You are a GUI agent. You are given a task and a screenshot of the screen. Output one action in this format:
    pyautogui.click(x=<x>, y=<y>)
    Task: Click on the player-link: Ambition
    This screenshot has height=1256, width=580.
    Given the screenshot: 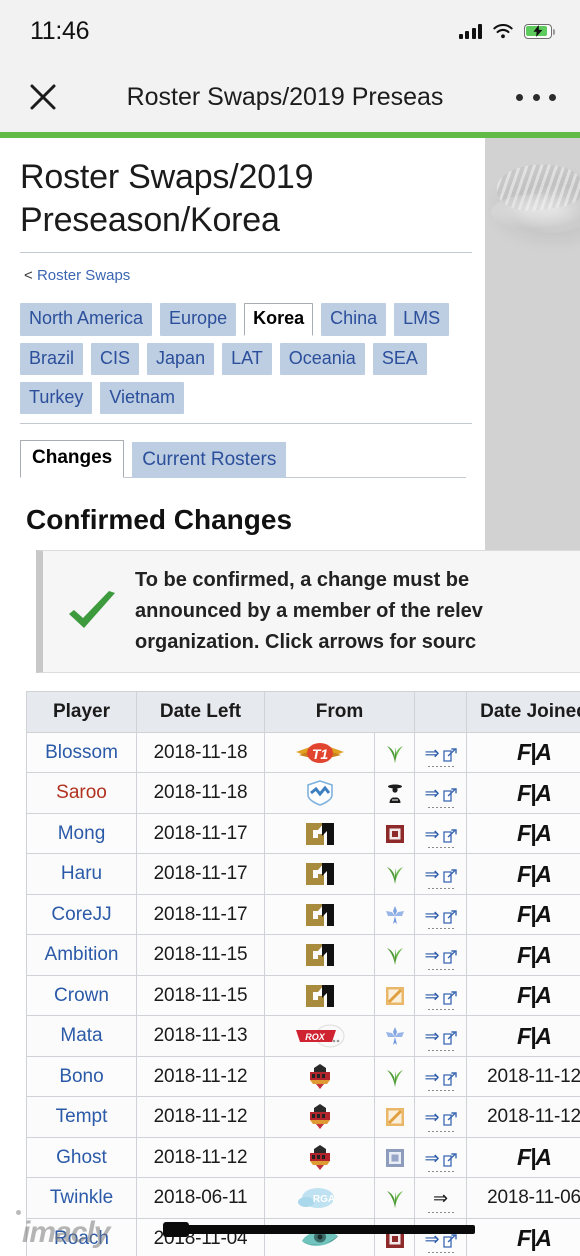 What is the action you would take?
    pyautogui.click(x=82, y=954)
    